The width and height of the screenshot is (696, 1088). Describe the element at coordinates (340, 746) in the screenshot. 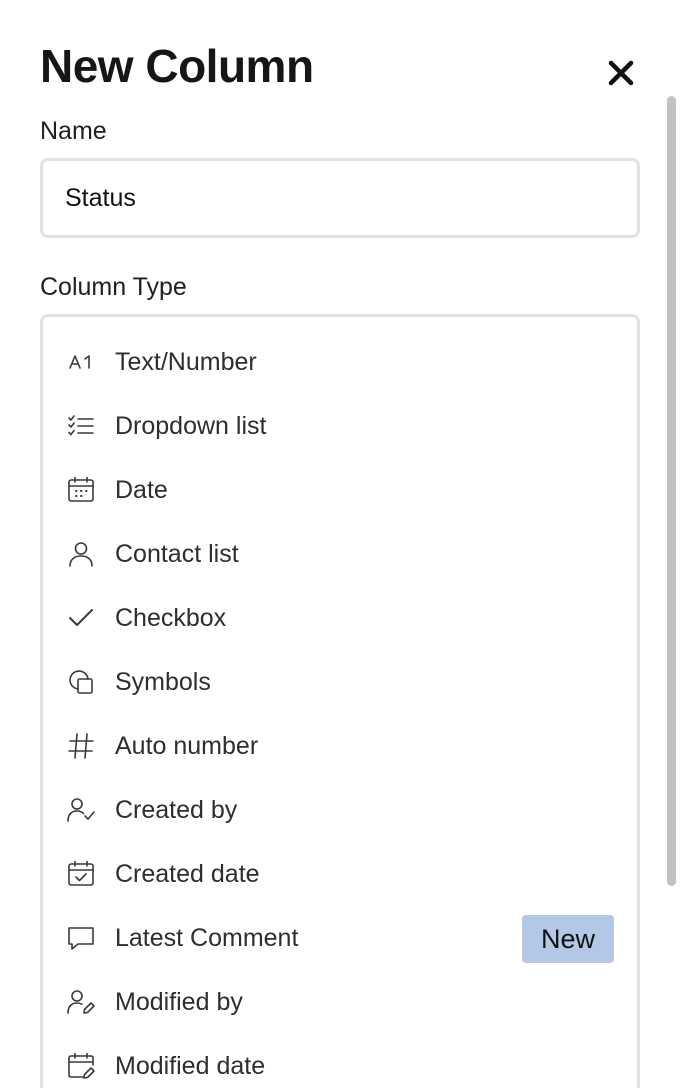

I see `column-type-option-auto-number: Auto number` at that location.